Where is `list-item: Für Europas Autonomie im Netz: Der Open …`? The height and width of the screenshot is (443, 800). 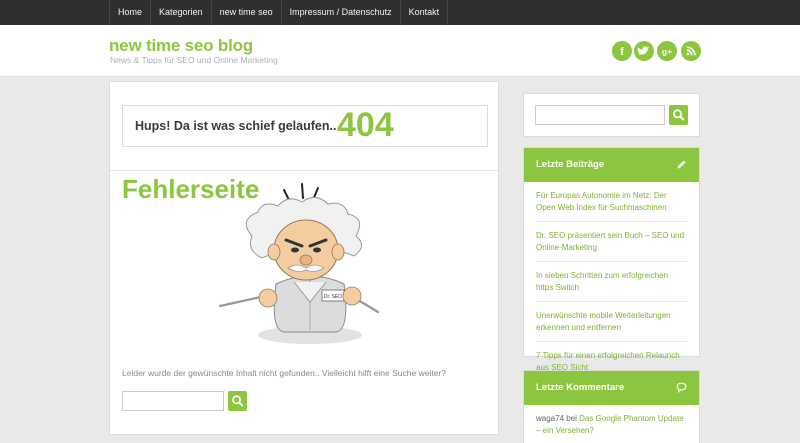
list-item: Für Europas Autonomie im Netz: Der Open … is located at coordinates (611, 202).